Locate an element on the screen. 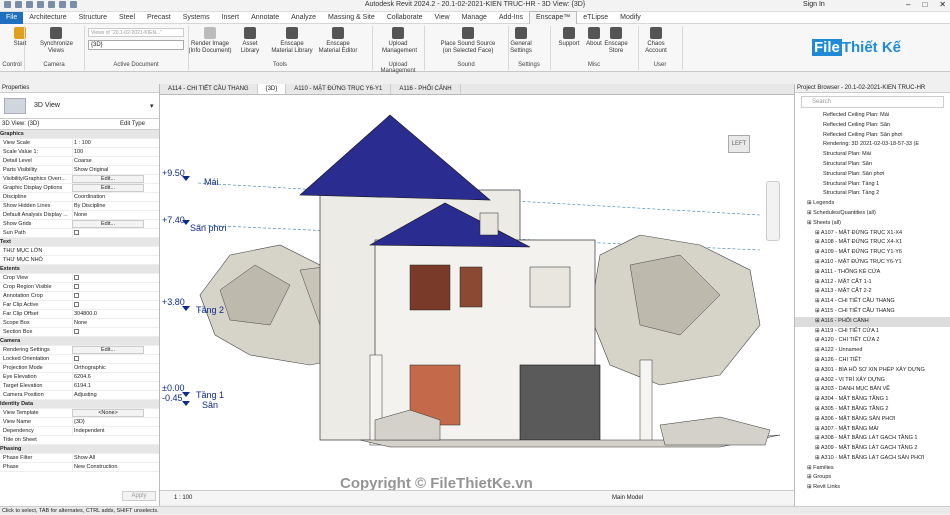 Image resolution: width=950 pixels, height=515 pixels. property-section: Graphics is located at coordinates (79, 134).